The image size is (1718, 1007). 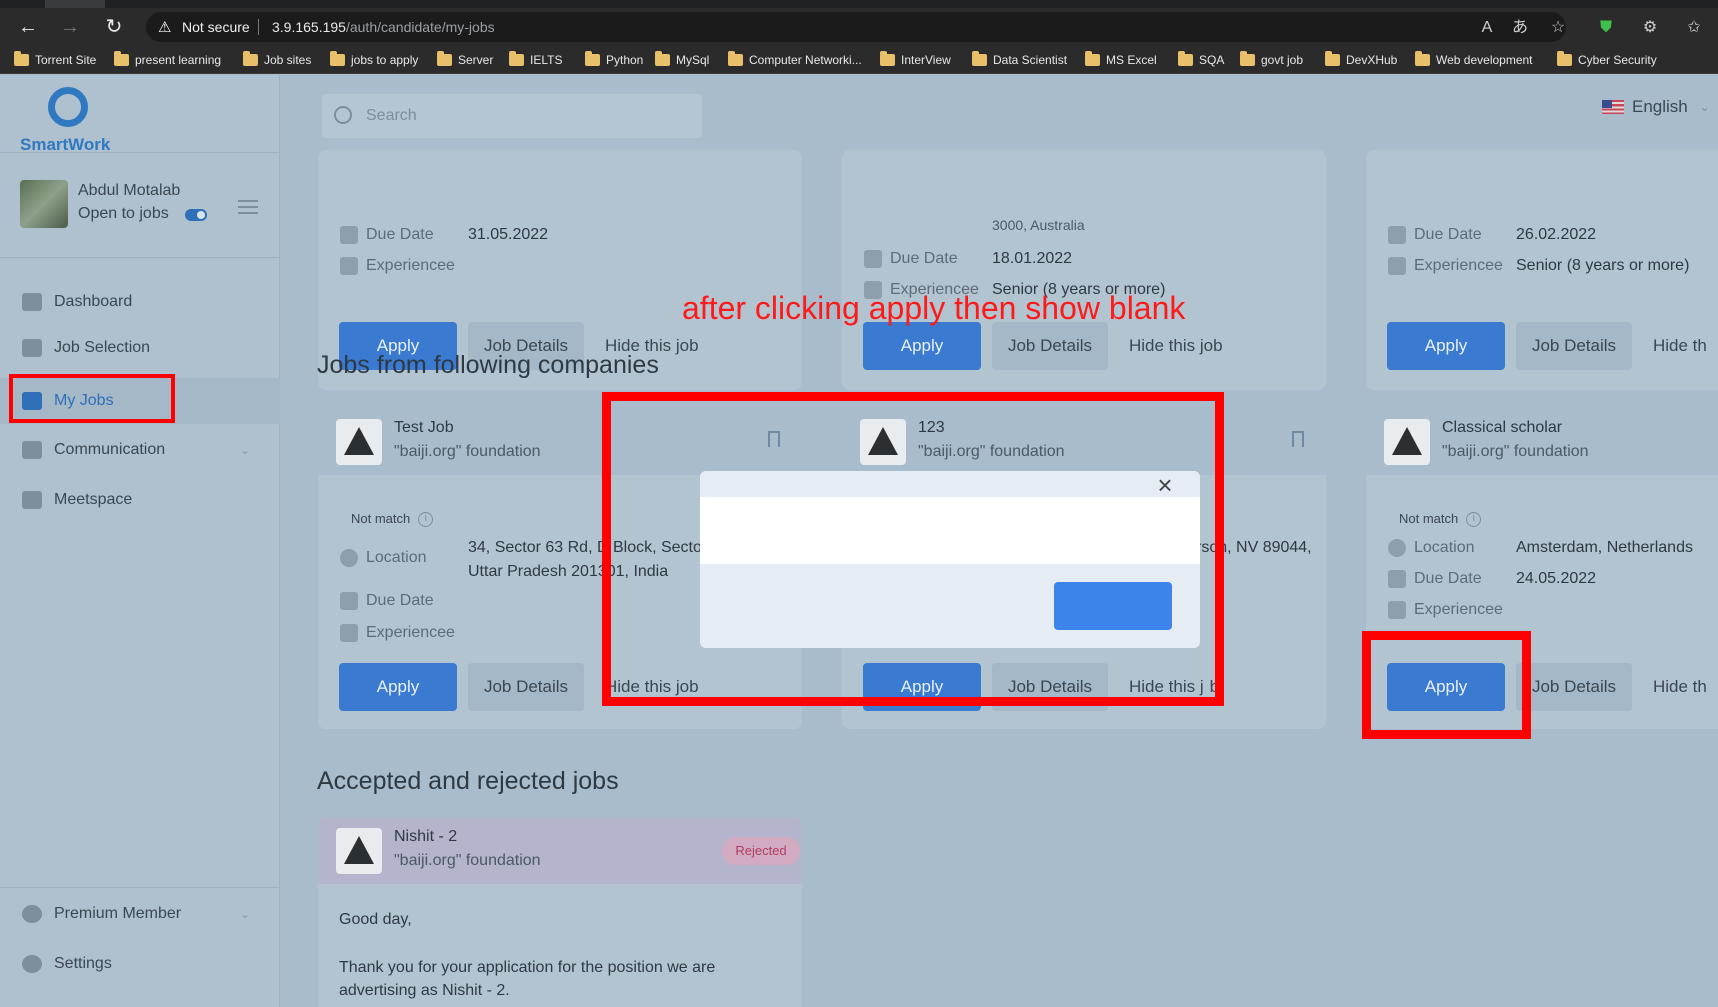 What do you see at coordinates (1650, 28) in the screenshot?
I see `extensions-icon: ⚙` at bounding box center [1650, 28].